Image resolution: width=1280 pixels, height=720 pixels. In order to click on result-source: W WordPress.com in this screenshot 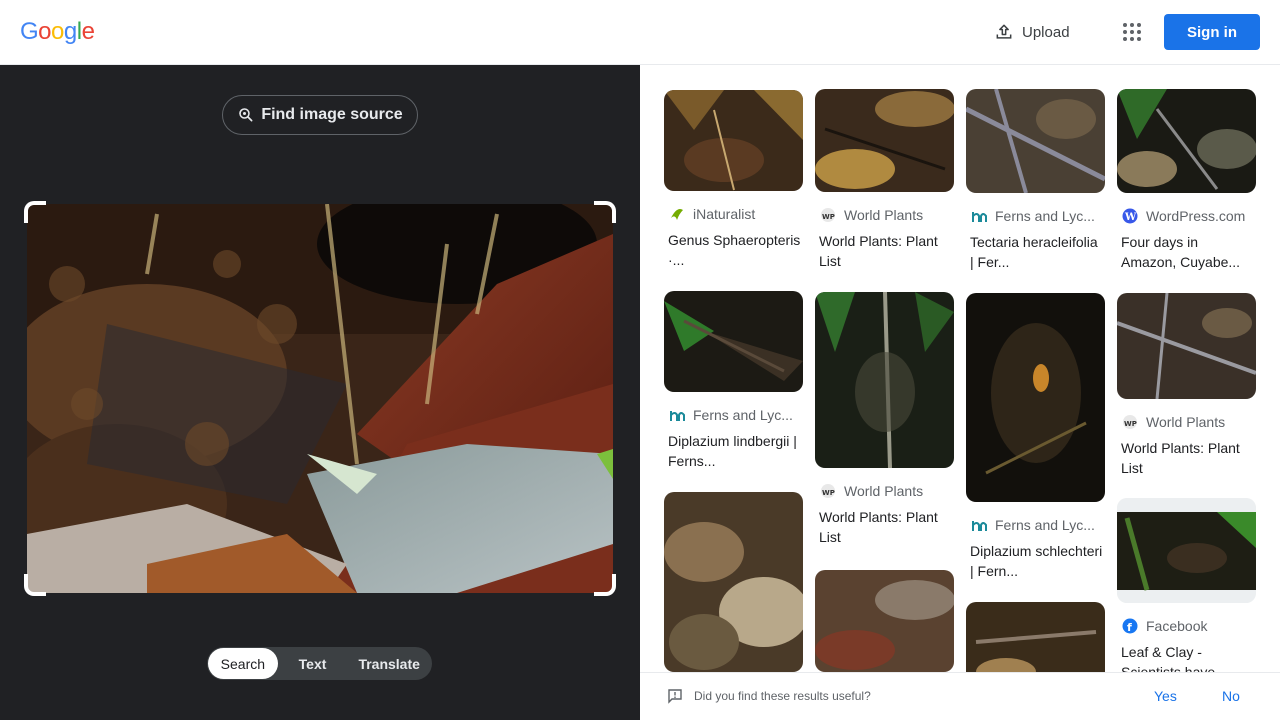, I will do `click(1189, 216)`.